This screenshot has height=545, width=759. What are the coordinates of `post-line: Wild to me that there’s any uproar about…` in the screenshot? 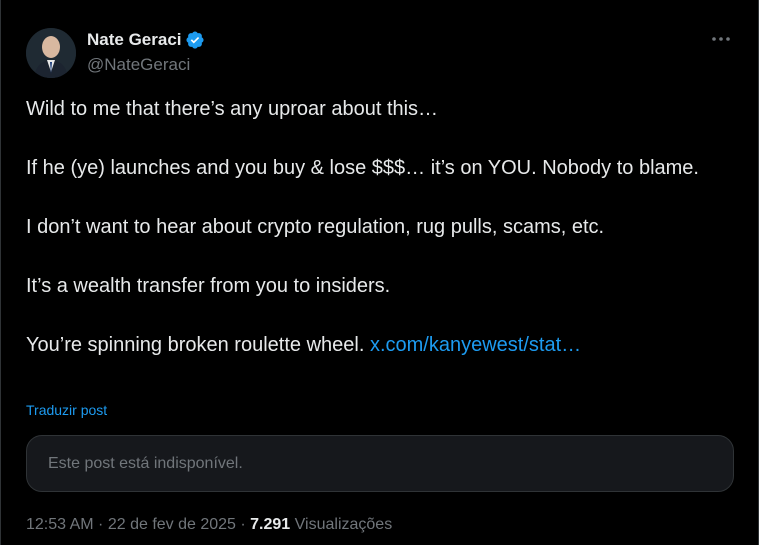 It's located at (232, 109).